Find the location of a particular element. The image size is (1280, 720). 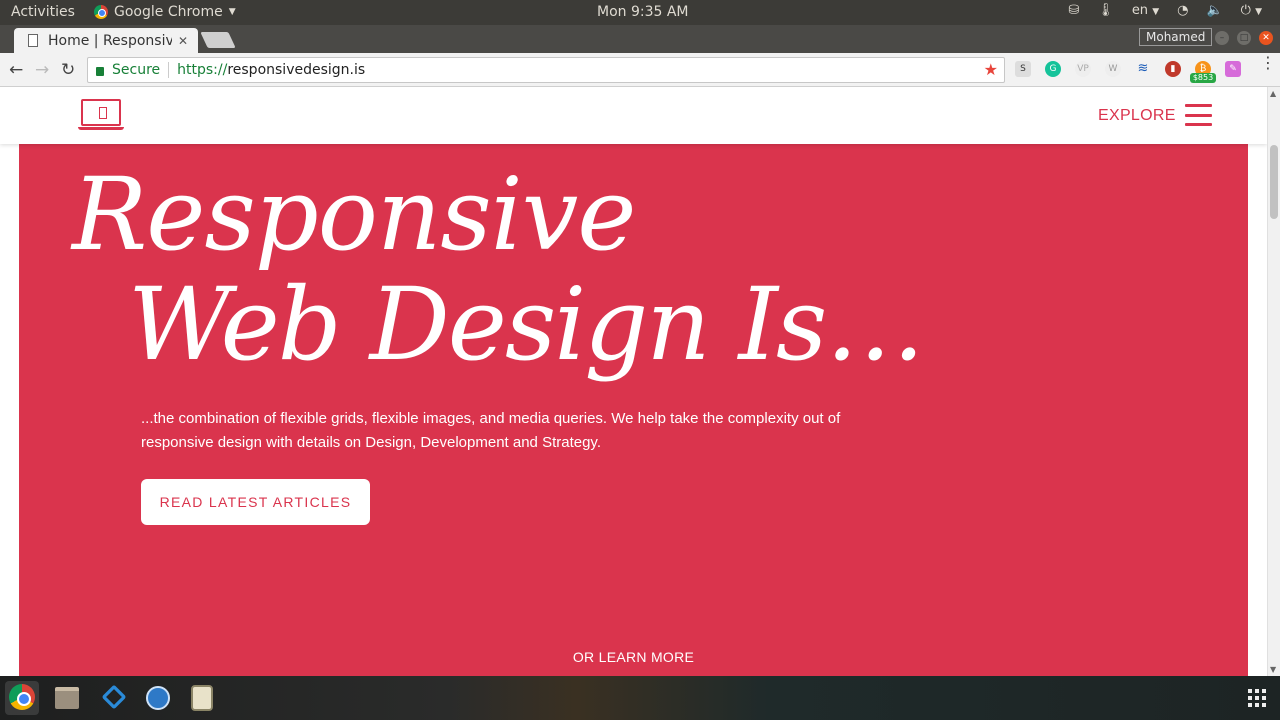

drive-icon: ⛁ is located at coordinates (1073, 10).